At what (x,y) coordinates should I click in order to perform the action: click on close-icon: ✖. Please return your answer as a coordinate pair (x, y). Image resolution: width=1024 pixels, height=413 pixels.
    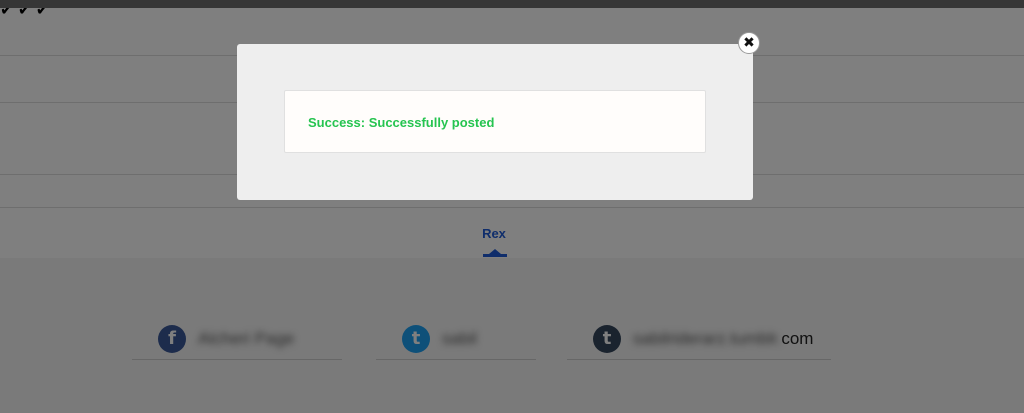
    Looking at the image, I should click on (749, 43).